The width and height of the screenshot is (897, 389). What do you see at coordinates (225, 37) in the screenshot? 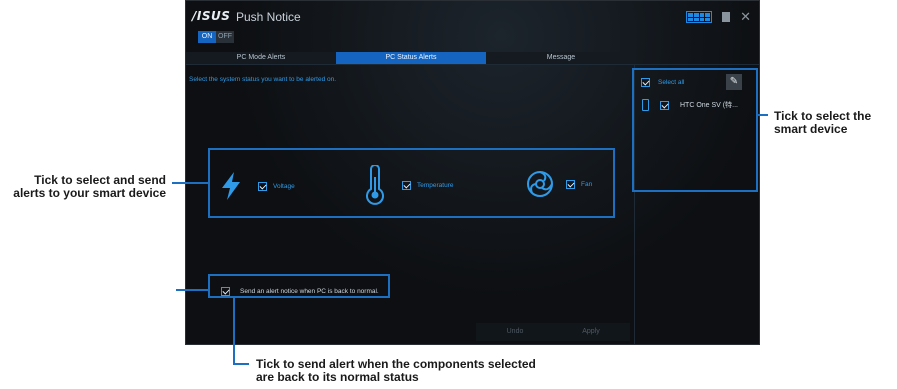
I see `toggle-off-button: OFF` at bounding box center [225, 37].